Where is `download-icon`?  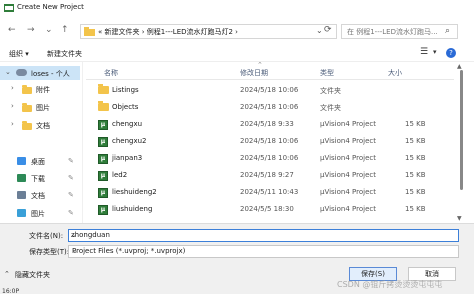
download-icon is located at coordinates (21, 178).